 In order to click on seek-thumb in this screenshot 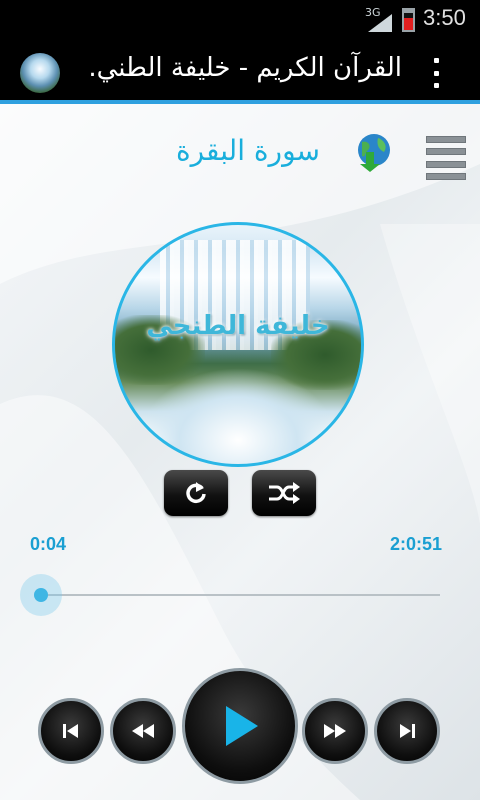, I will do `click(41, 595)`.